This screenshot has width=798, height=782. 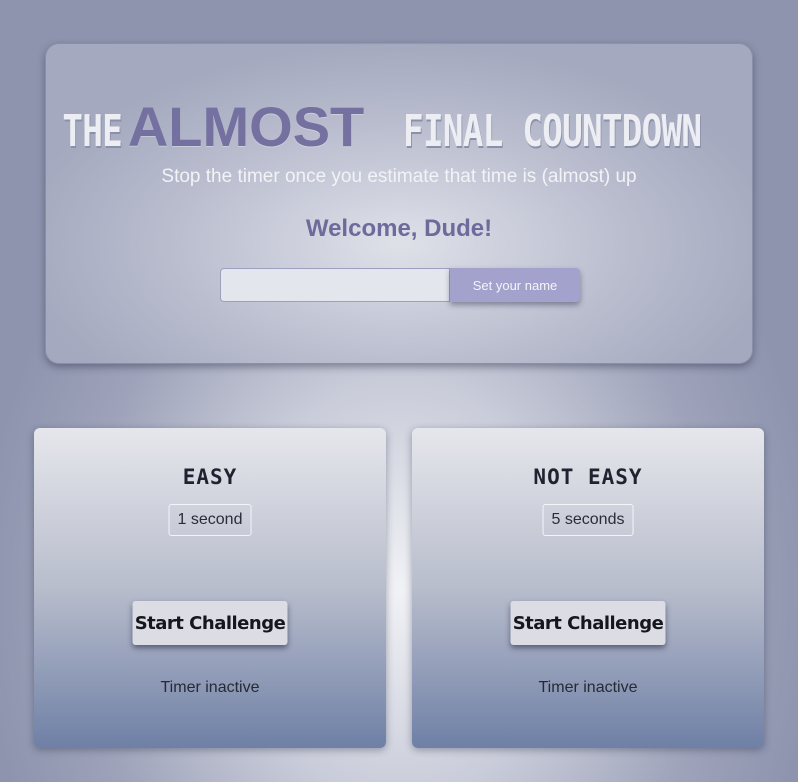 I want to click on challenge-duration: 1 second, so click(x=210, y=520).